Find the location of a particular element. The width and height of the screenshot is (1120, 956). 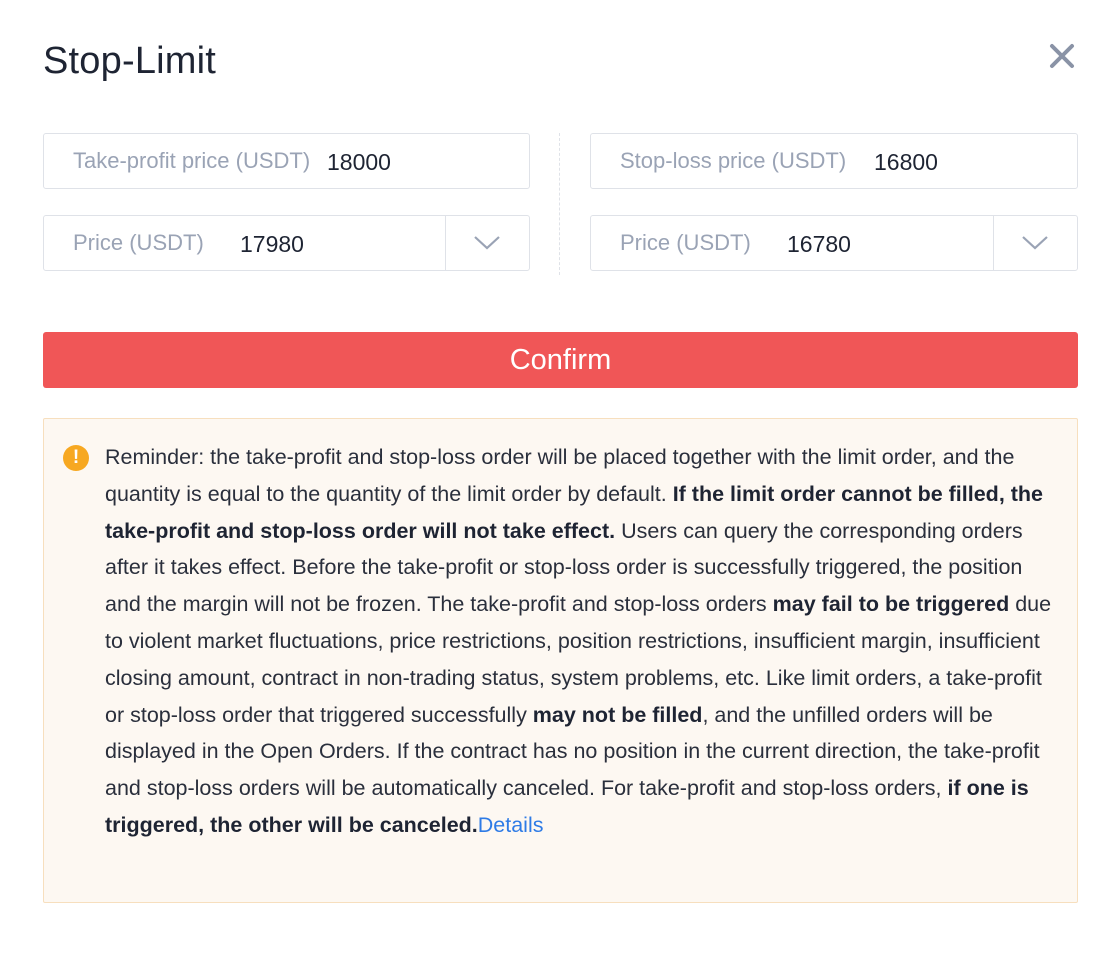

close-icon is located at coordinates (1062, 56).